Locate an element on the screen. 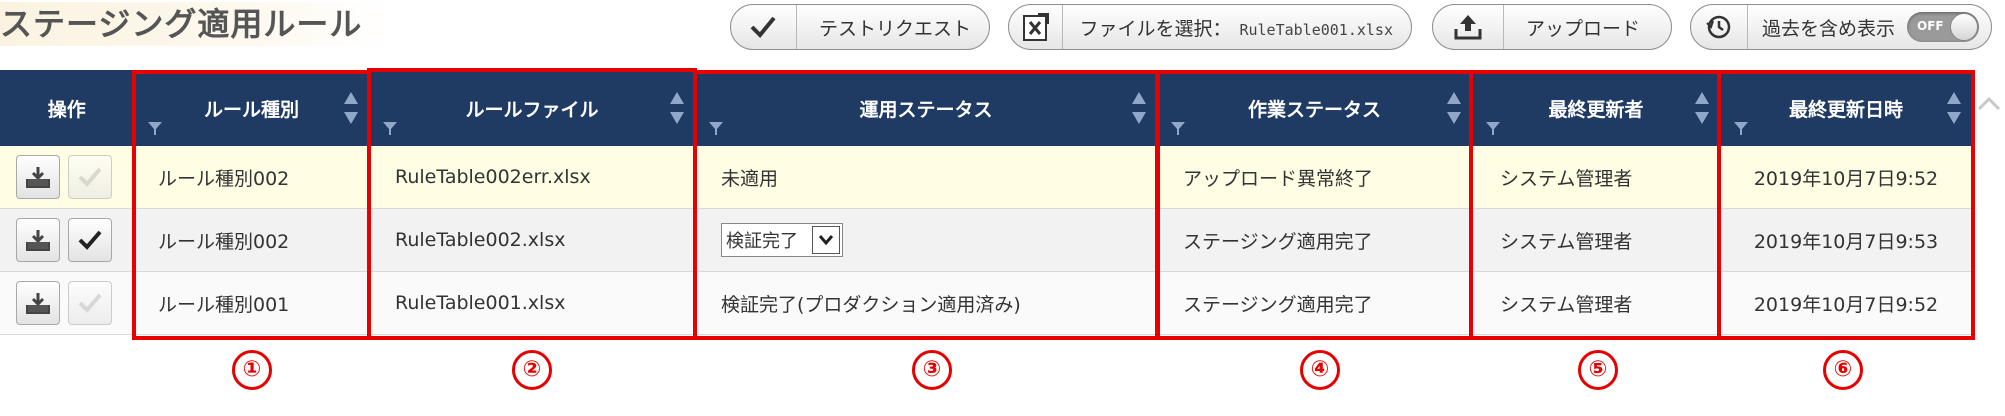  file-select-label: ファイルを選択： is located at coordinates (1155, 28).